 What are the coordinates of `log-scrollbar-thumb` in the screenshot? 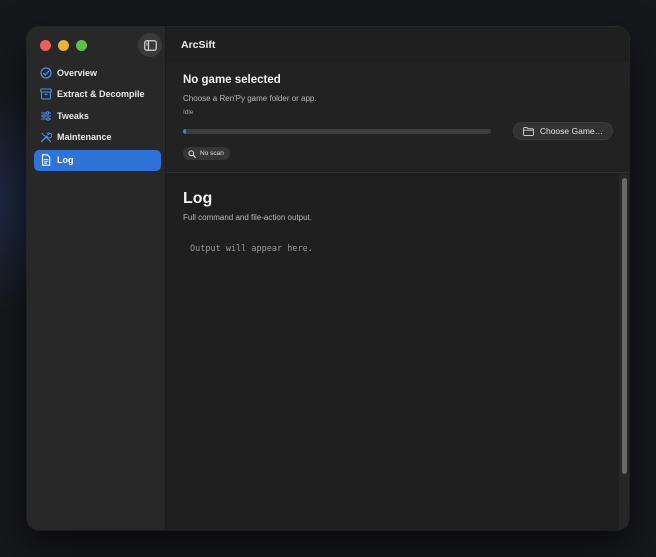 It's located at (624, 326).